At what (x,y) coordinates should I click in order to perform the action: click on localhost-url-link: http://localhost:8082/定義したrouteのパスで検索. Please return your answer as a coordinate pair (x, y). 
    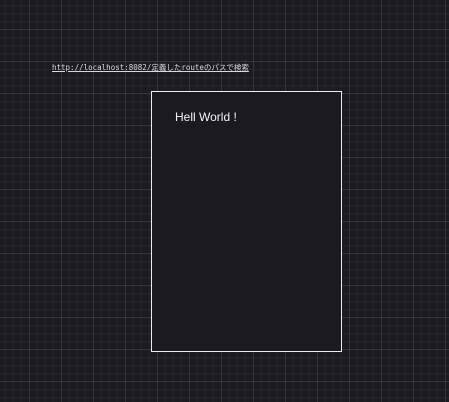
    Looking at the image, I should click on (150, 67).